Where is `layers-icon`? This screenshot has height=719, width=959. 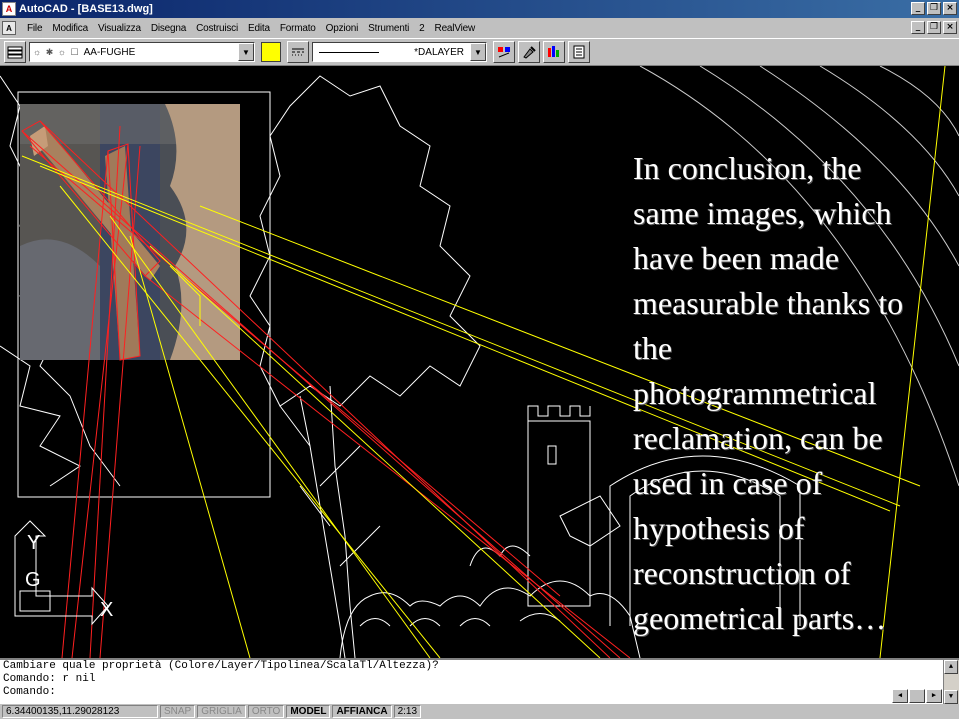 layers-icon is located at coordinates (15, 52).